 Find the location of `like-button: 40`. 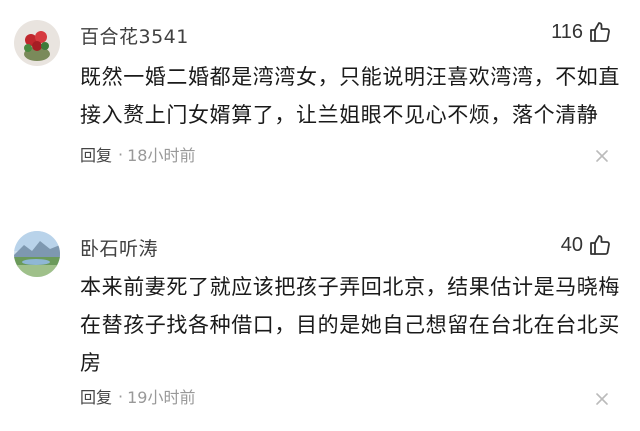

like-button: 40 is located at coordinates (586, 245).